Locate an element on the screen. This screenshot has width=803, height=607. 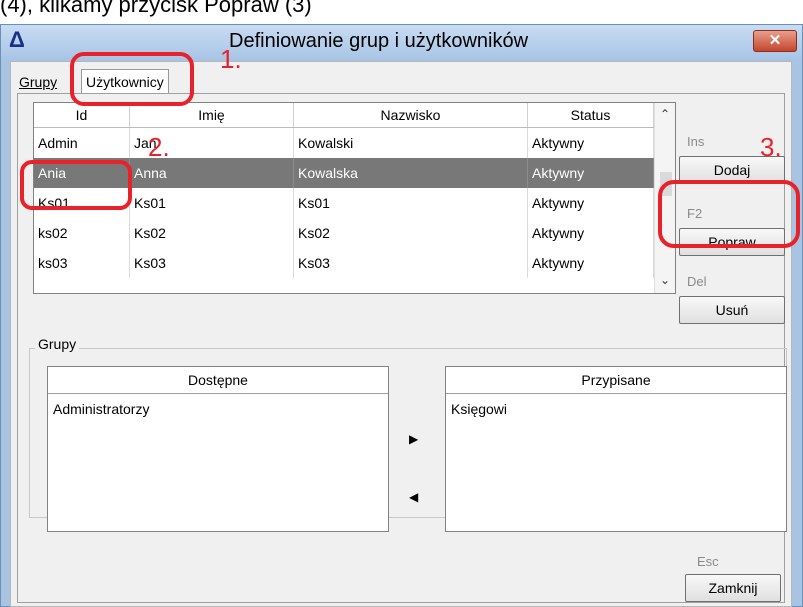
column-header-imie: Imię is located at coordinates (212, 115).